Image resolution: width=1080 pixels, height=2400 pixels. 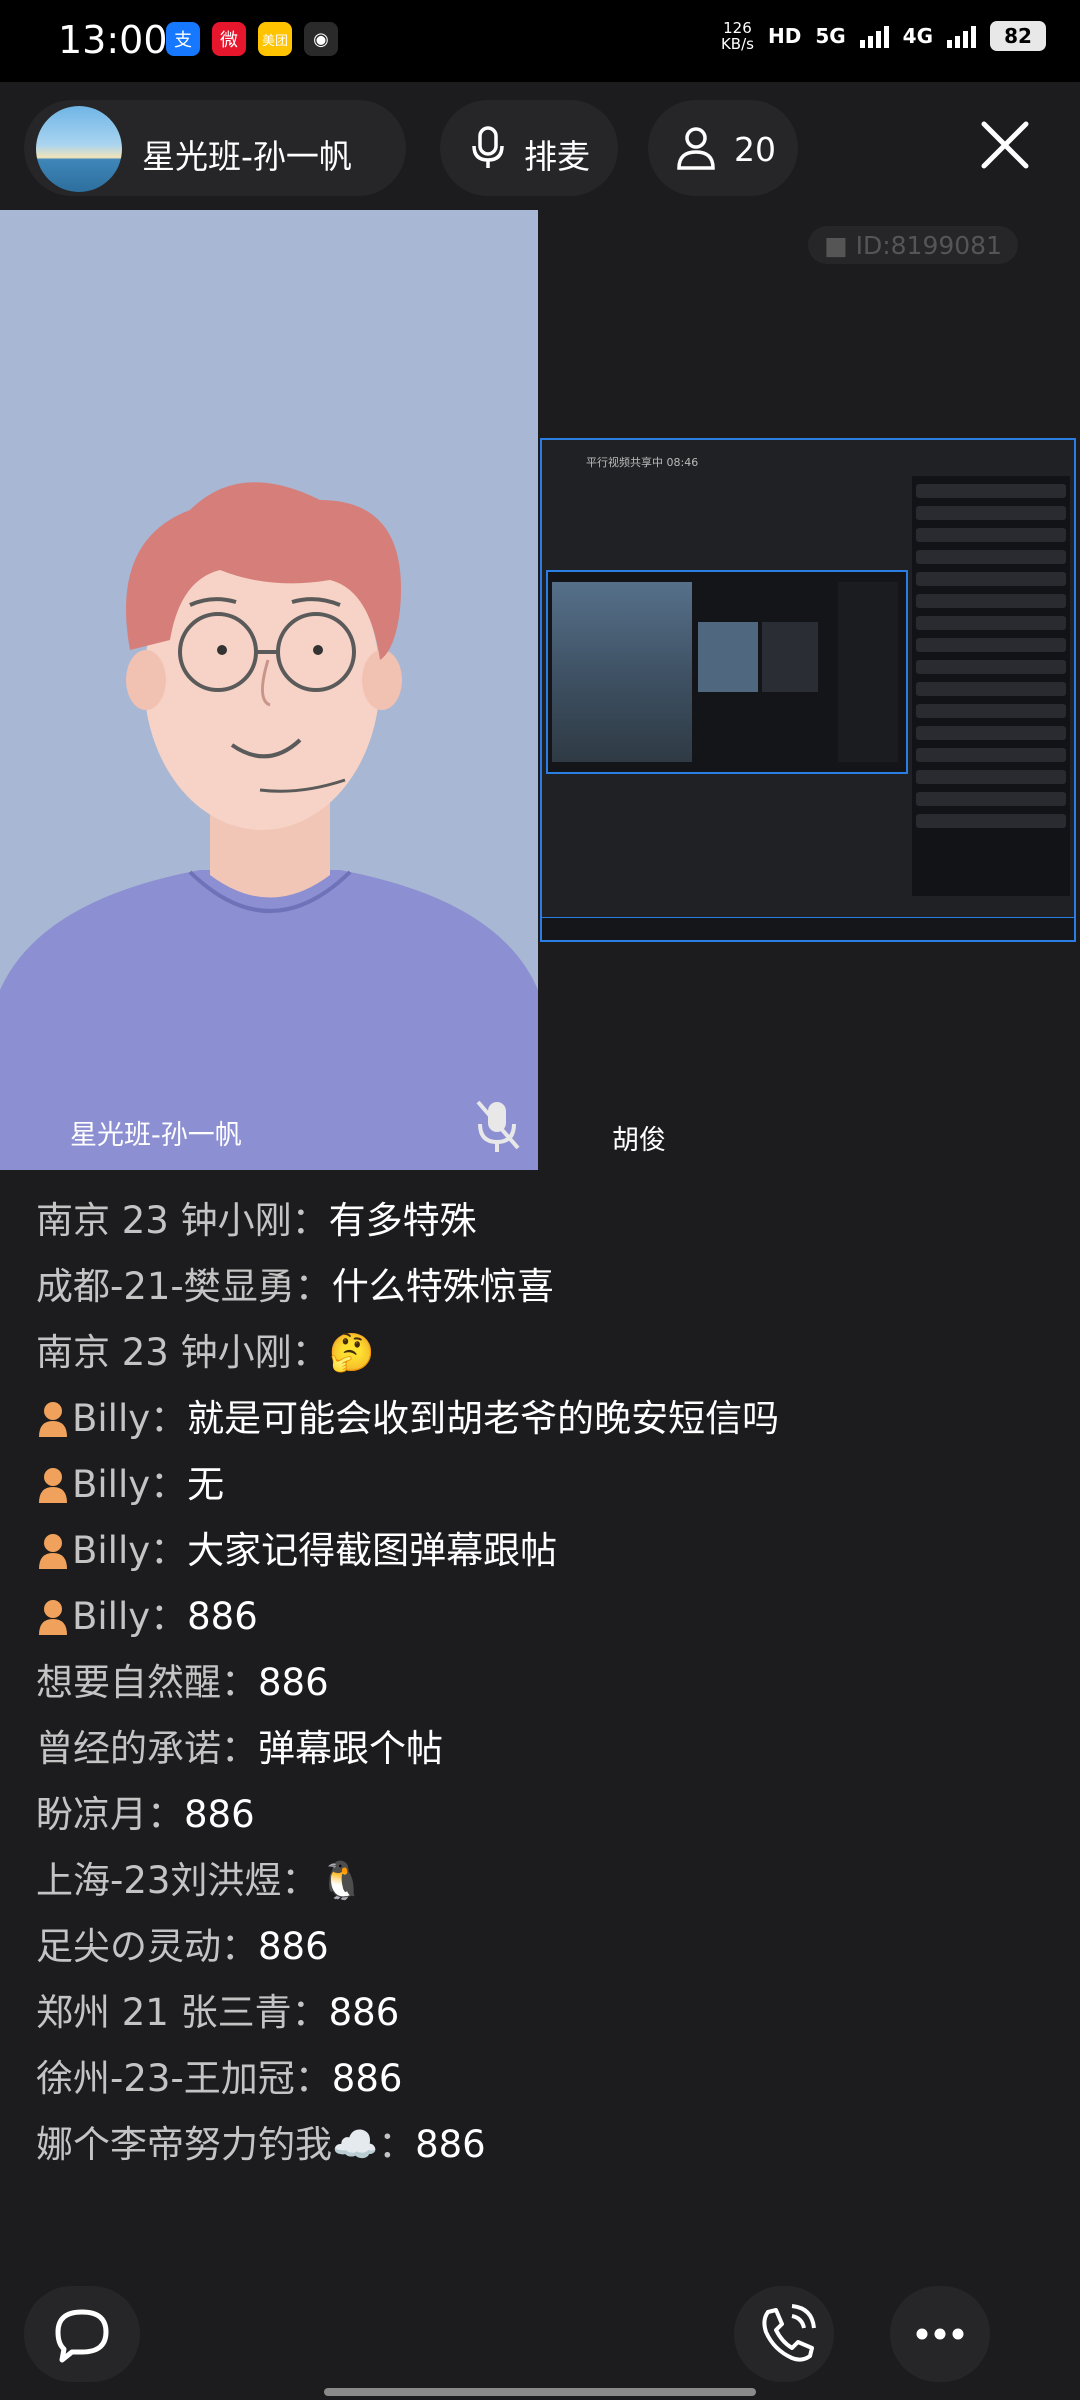 What do you see at coordinates (541, 2079) in the screenshot?
I see `comment-item: 徐州-23-王加冠：886` at bounding box center [541, 2079].